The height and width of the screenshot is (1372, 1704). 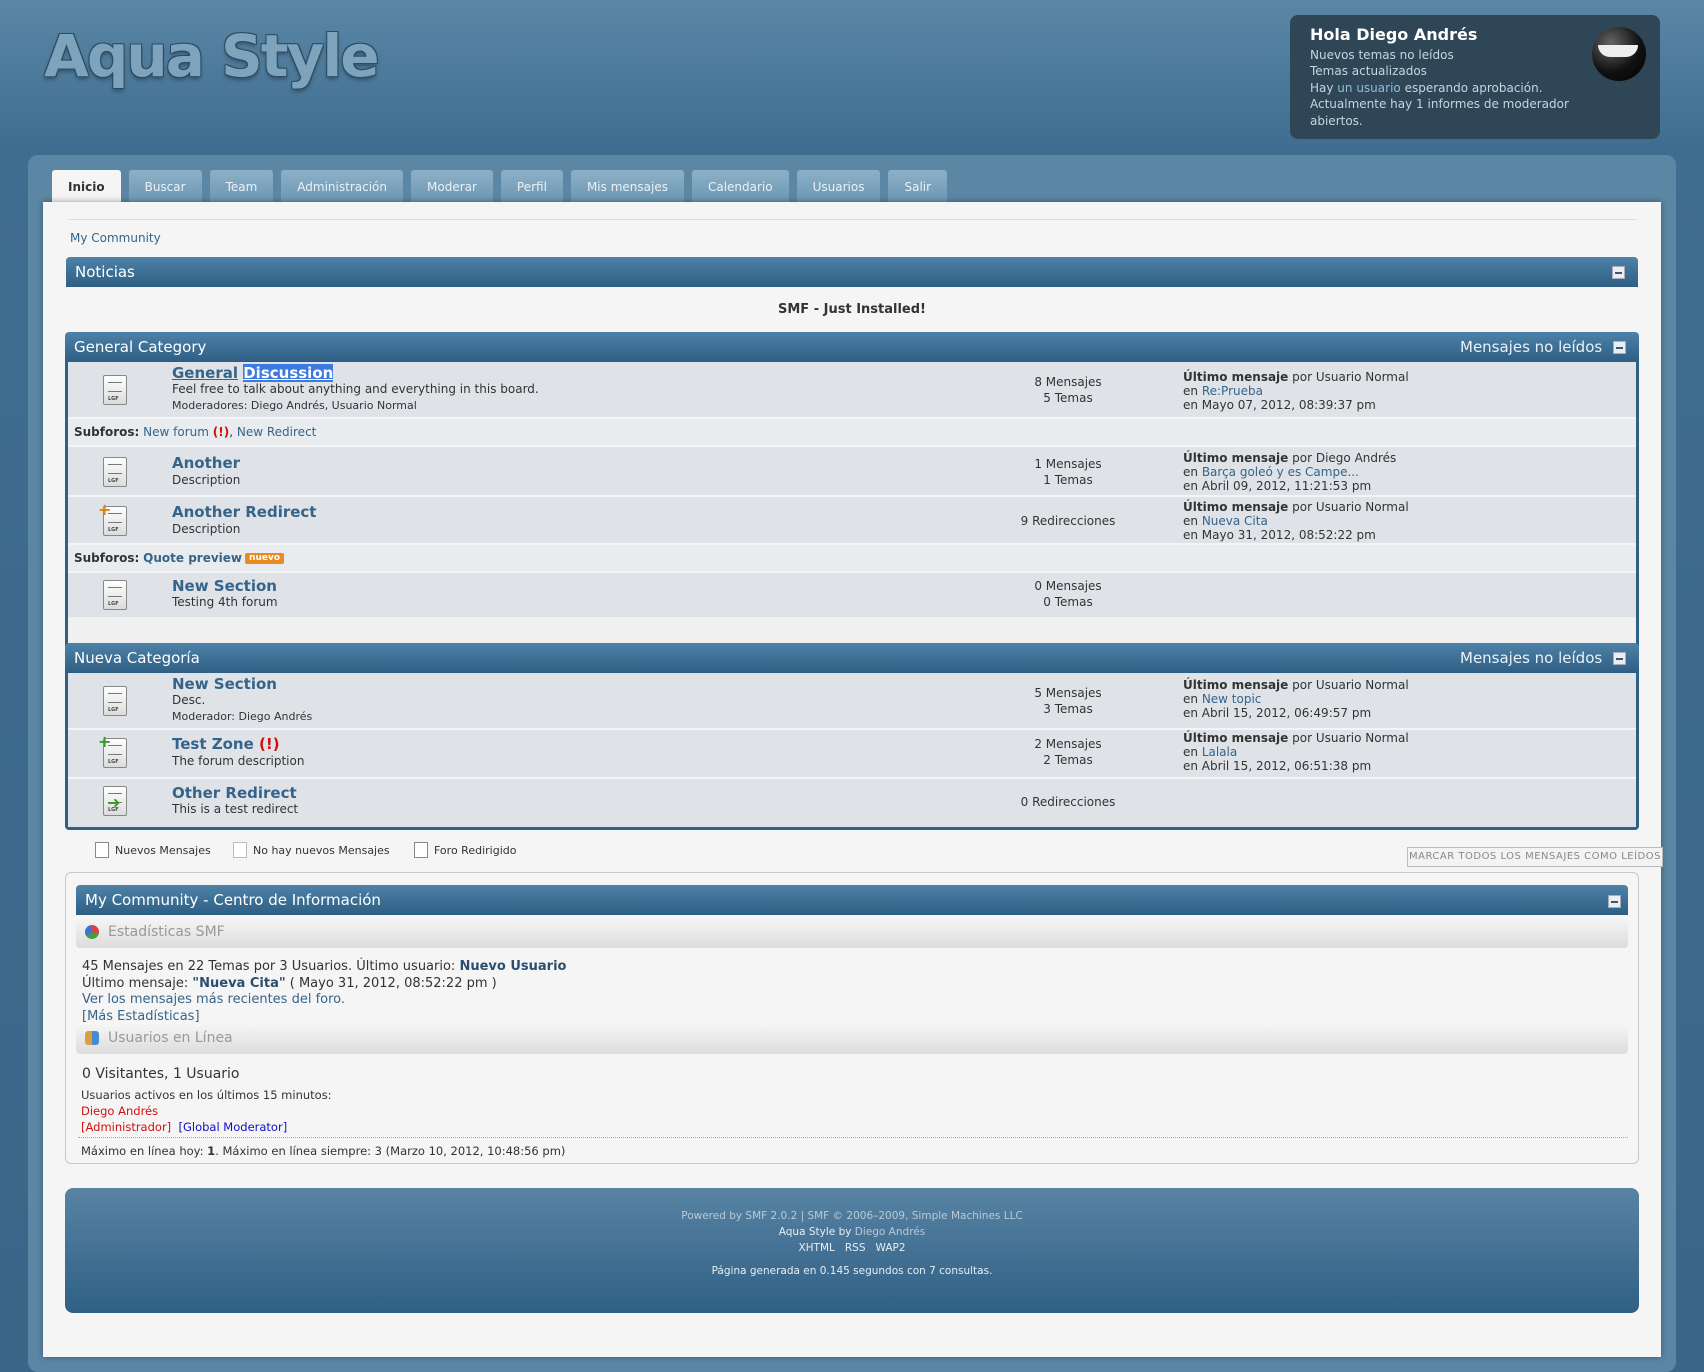 What do you see at coordinates (1614, 901) in the screenshot?
I see `info-center-collapse-icon` at bounding box center [1614, 901].